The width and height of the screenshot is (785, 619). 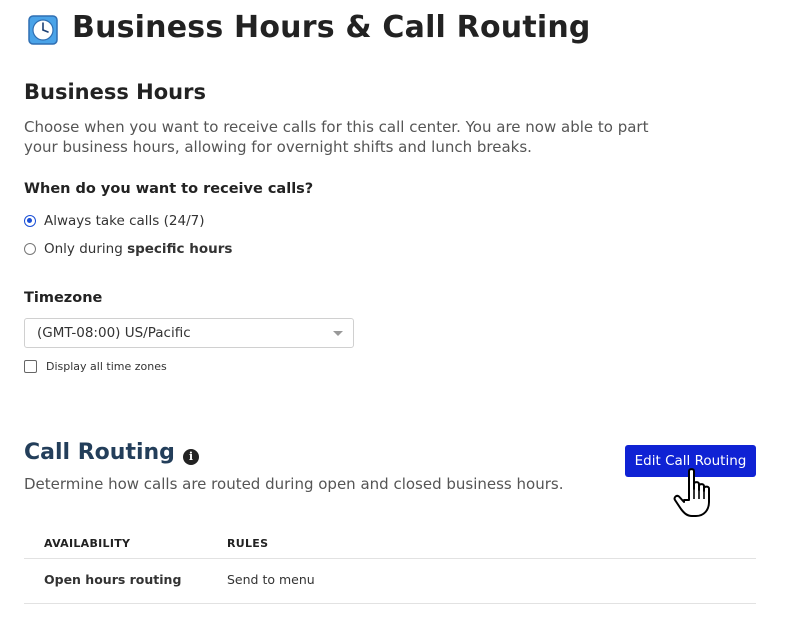 What do you see at coordinates (43, 30) in the screenshot?
I see `clock-icon` at bounding box center [43, 30].